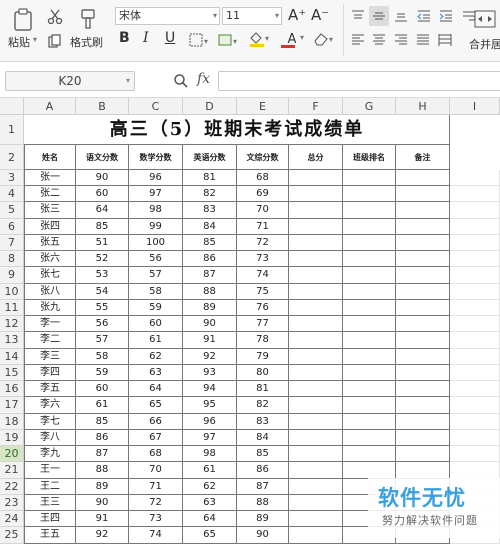 This screenshot has height=544, width=500. What do you see at coordinates (12, 373) in the screenshot?
I see `row-header-15: 15` at bounding box center [12, 373].